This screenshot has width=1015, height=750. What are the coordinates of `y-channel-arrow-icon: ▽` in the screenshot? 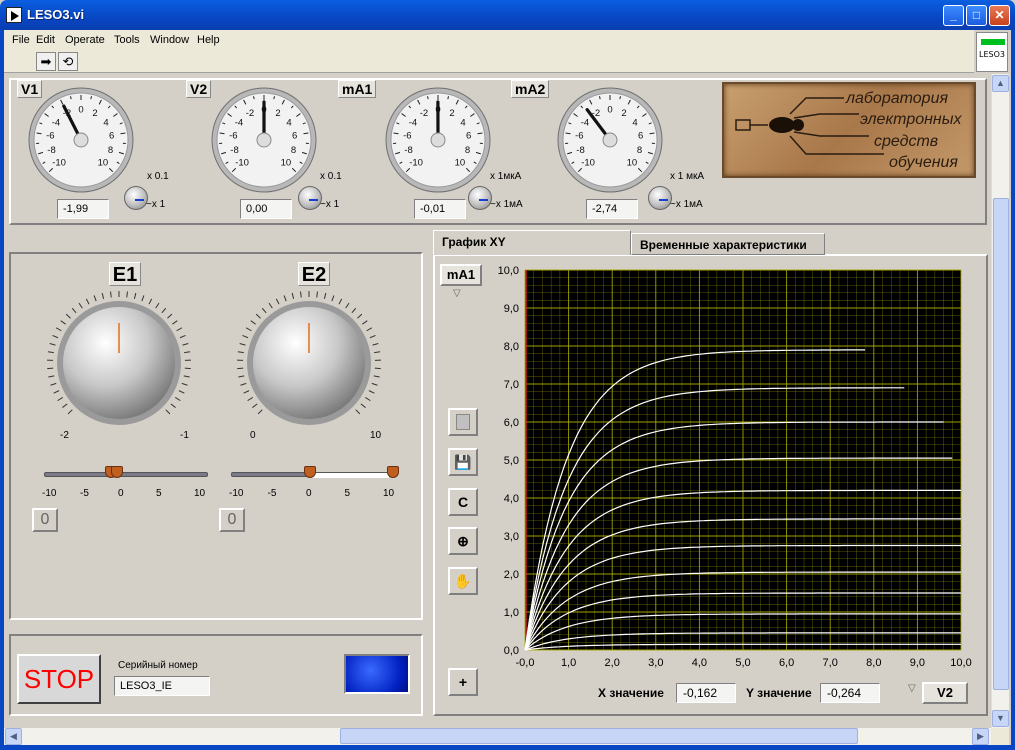 It's located at (457, 293).